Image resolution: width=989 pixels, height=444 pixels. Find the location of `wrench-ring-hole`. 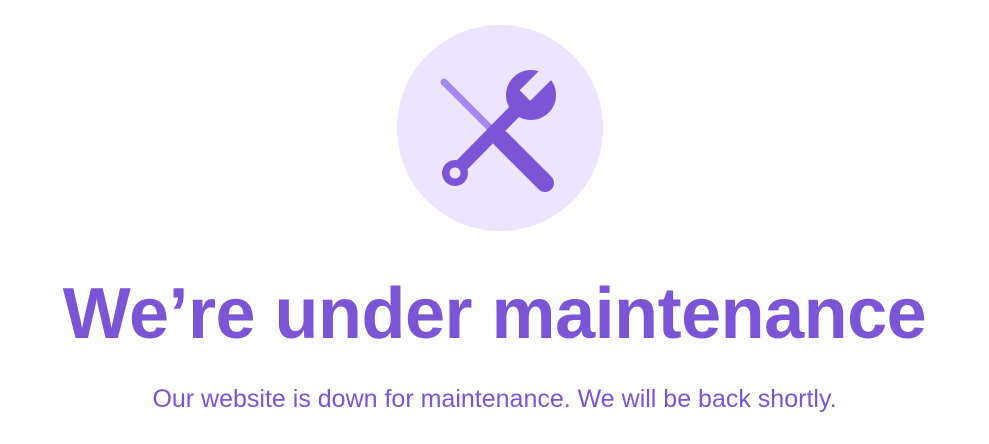

wrench-ring-hole is located at coordinates (455, 173).